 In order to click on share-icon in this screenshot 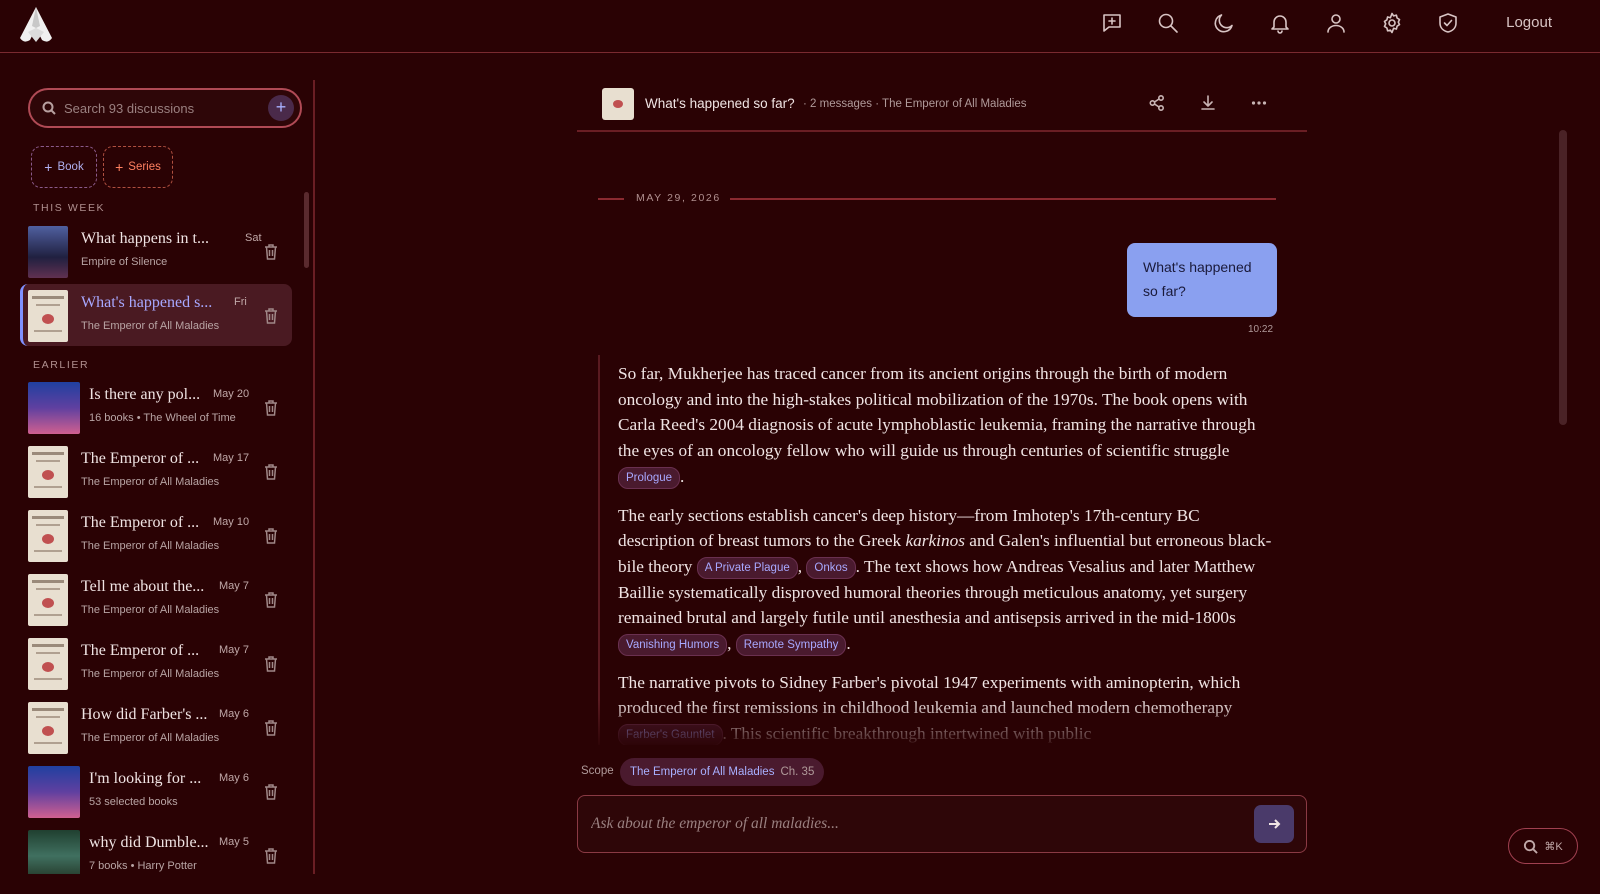, I will do `click(1159, 105)`.